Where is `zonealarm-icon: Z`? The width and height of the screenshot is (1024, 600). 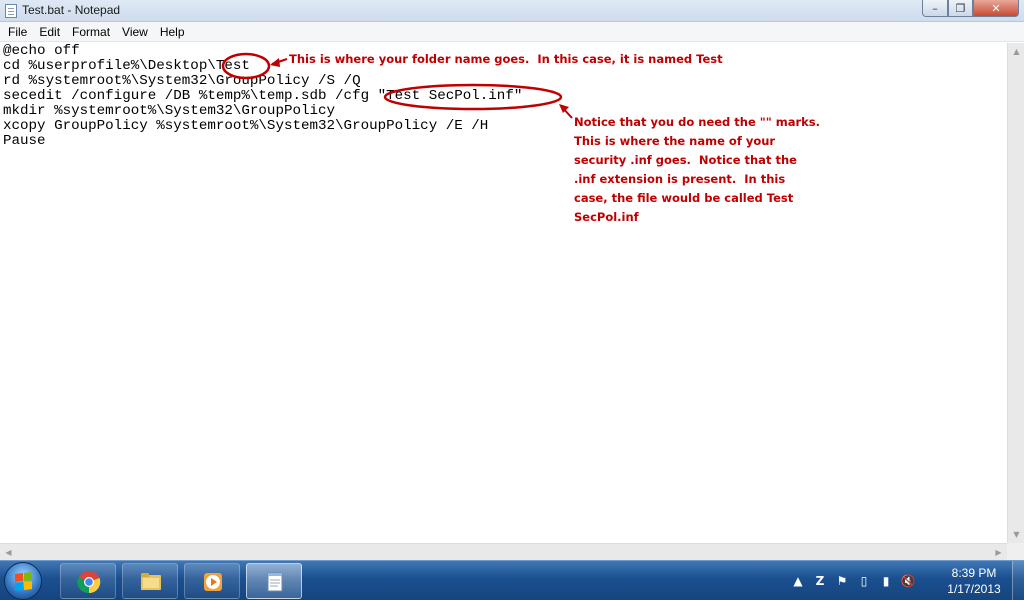
zonealarm-icon: Z is located at coordinates (820, 581).